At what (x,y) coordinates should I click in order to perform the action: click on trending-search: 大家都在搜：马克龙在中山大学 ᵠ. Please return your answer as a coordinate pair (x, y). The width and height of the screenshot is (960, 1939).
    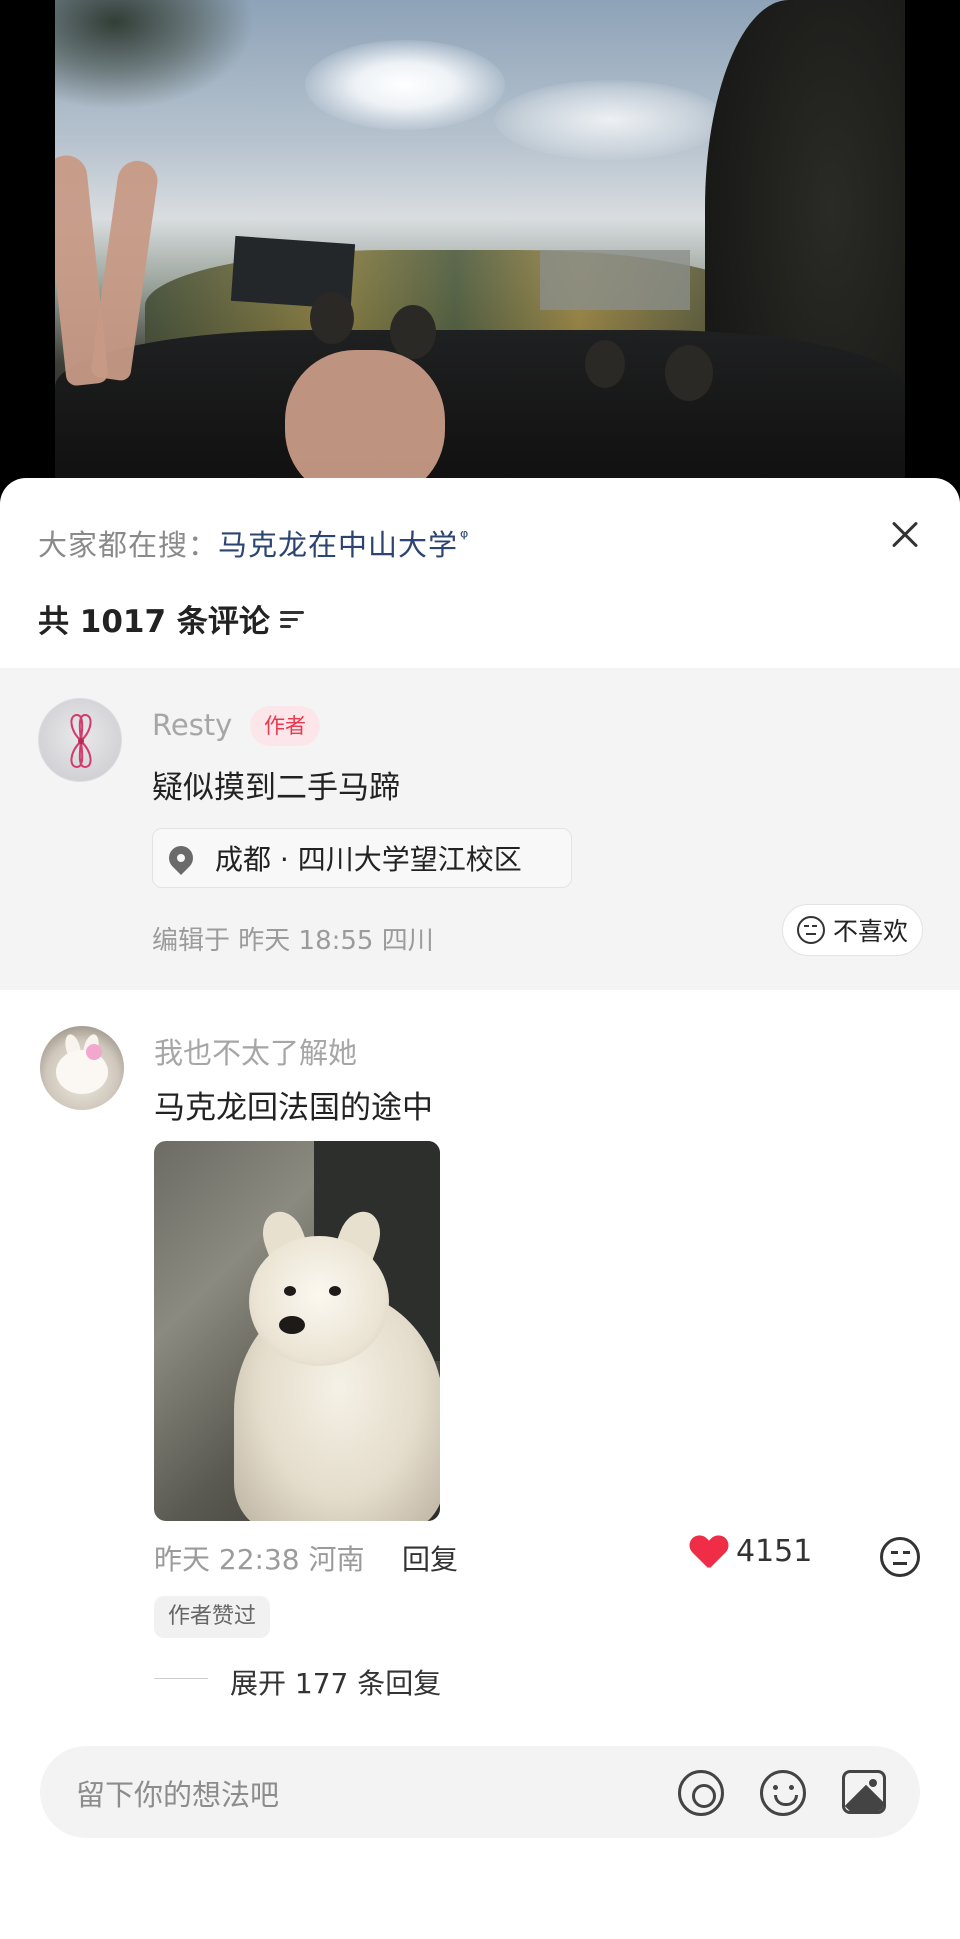
    Looking at the image, I should click on (253, 543).